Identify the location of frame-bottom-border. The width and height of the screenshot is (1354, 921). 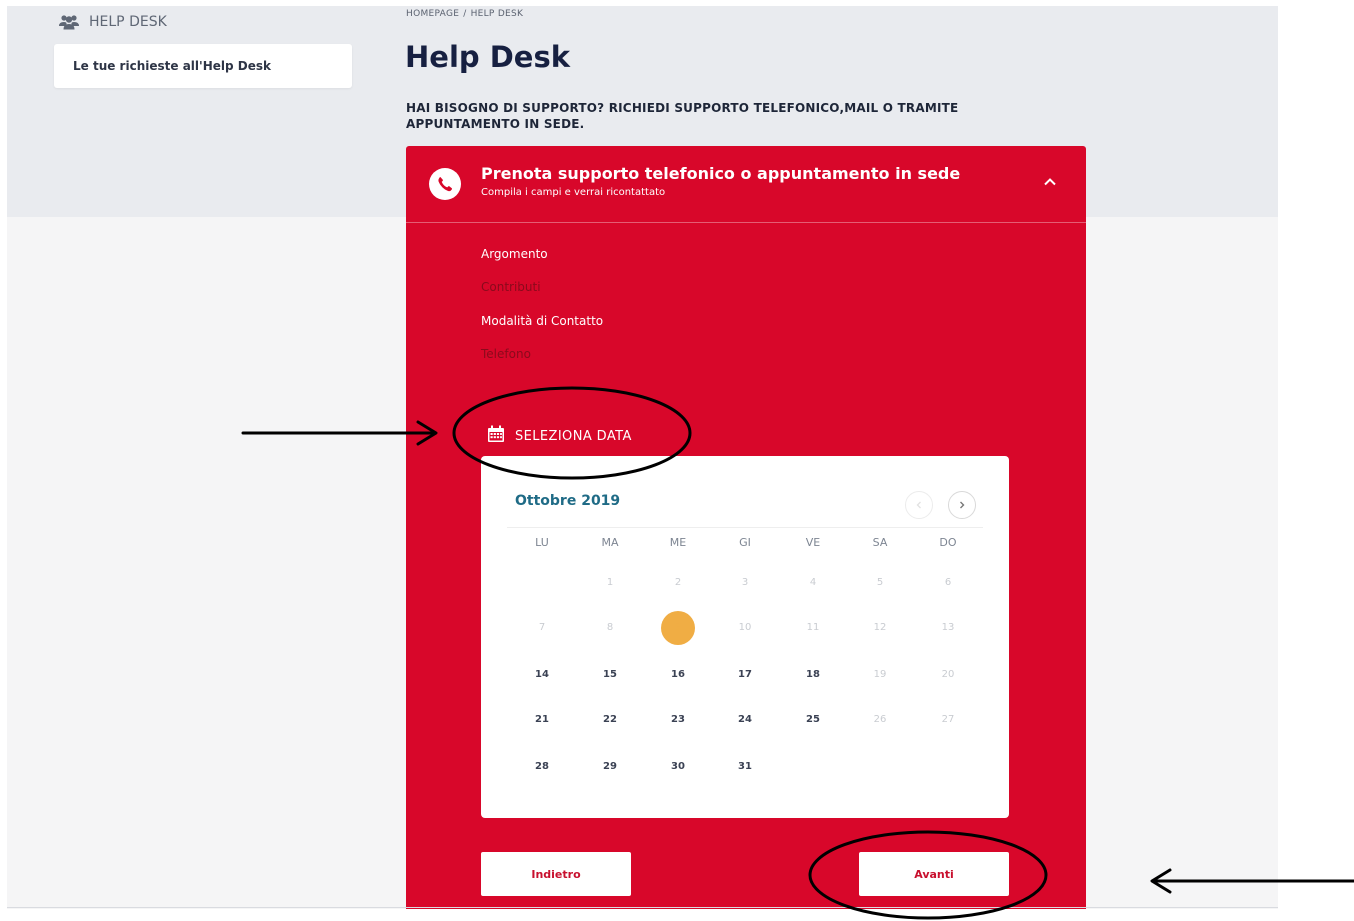
(642, 907).